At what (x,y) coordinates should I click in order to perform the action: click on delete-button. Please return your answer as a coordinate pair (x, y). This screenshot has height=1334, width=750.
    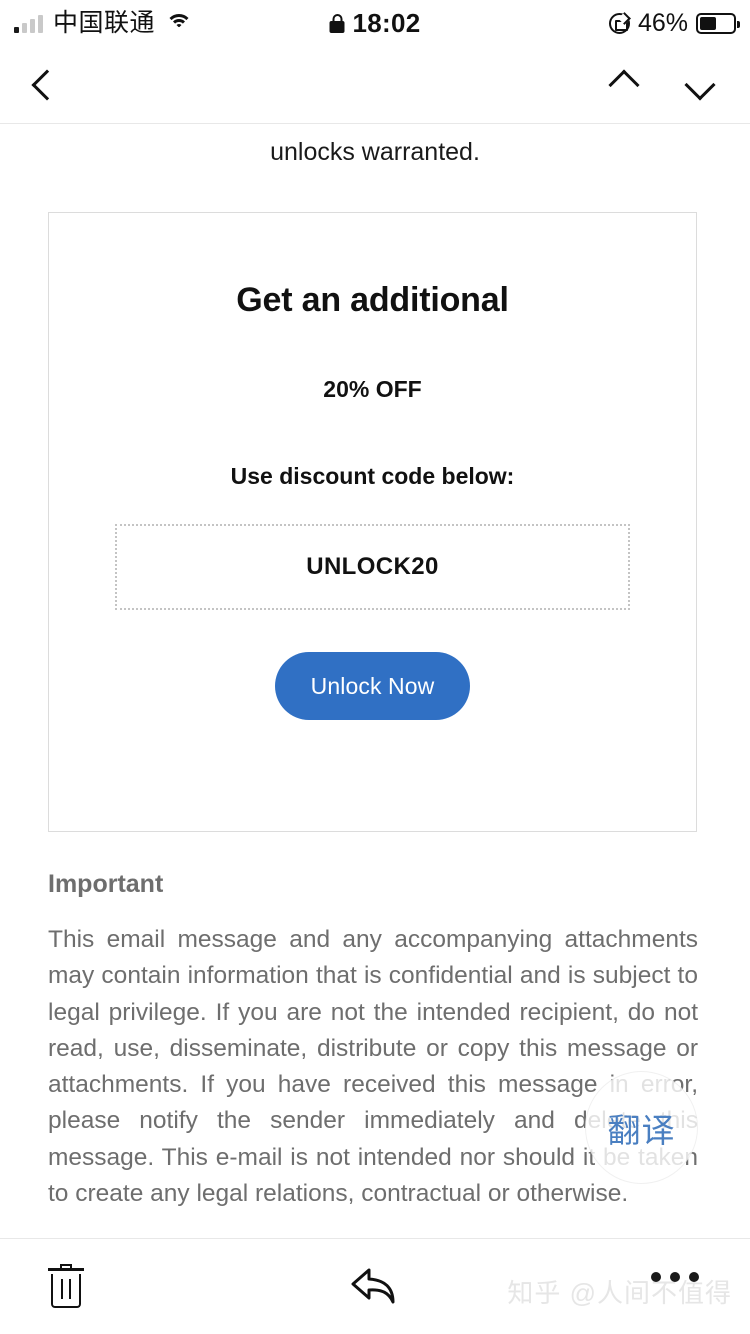
    Looking at the image, I should click on (66, 1286).